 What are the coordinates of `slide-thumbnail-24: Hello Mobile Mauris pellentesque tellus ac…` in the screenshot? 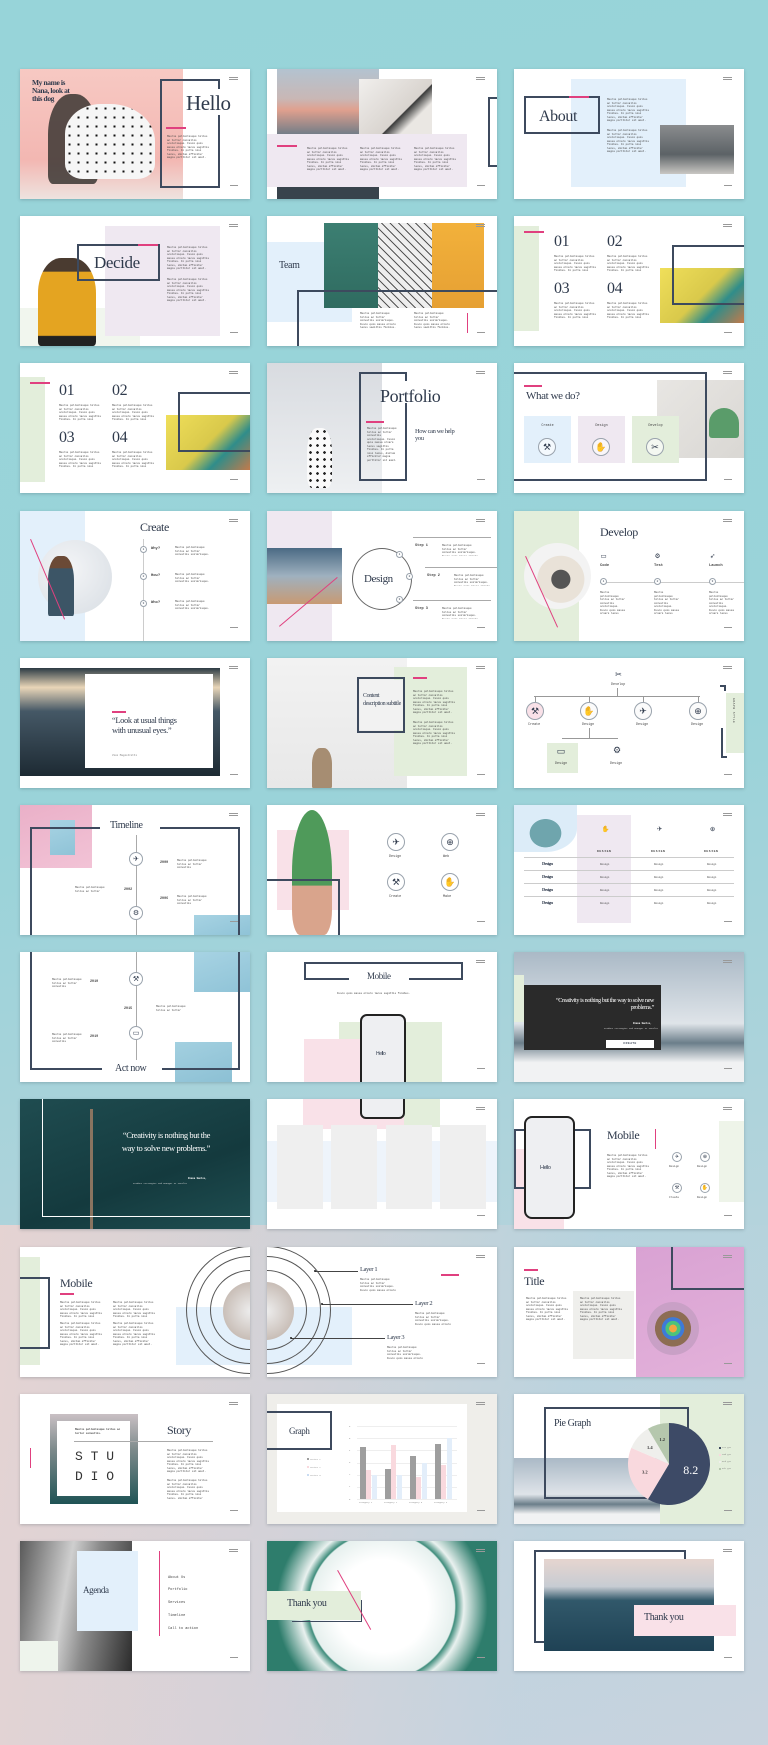 It's located at (629, 1164).